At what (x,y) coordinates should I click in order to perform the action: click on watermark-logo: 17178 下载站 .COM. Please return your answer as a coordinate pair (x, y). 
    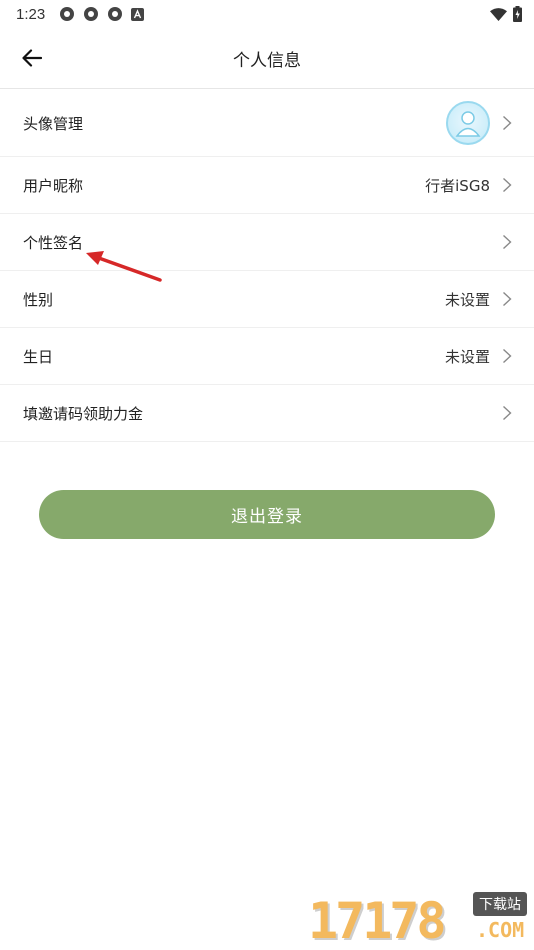
    Looking at the image, I should click on (421, 919).